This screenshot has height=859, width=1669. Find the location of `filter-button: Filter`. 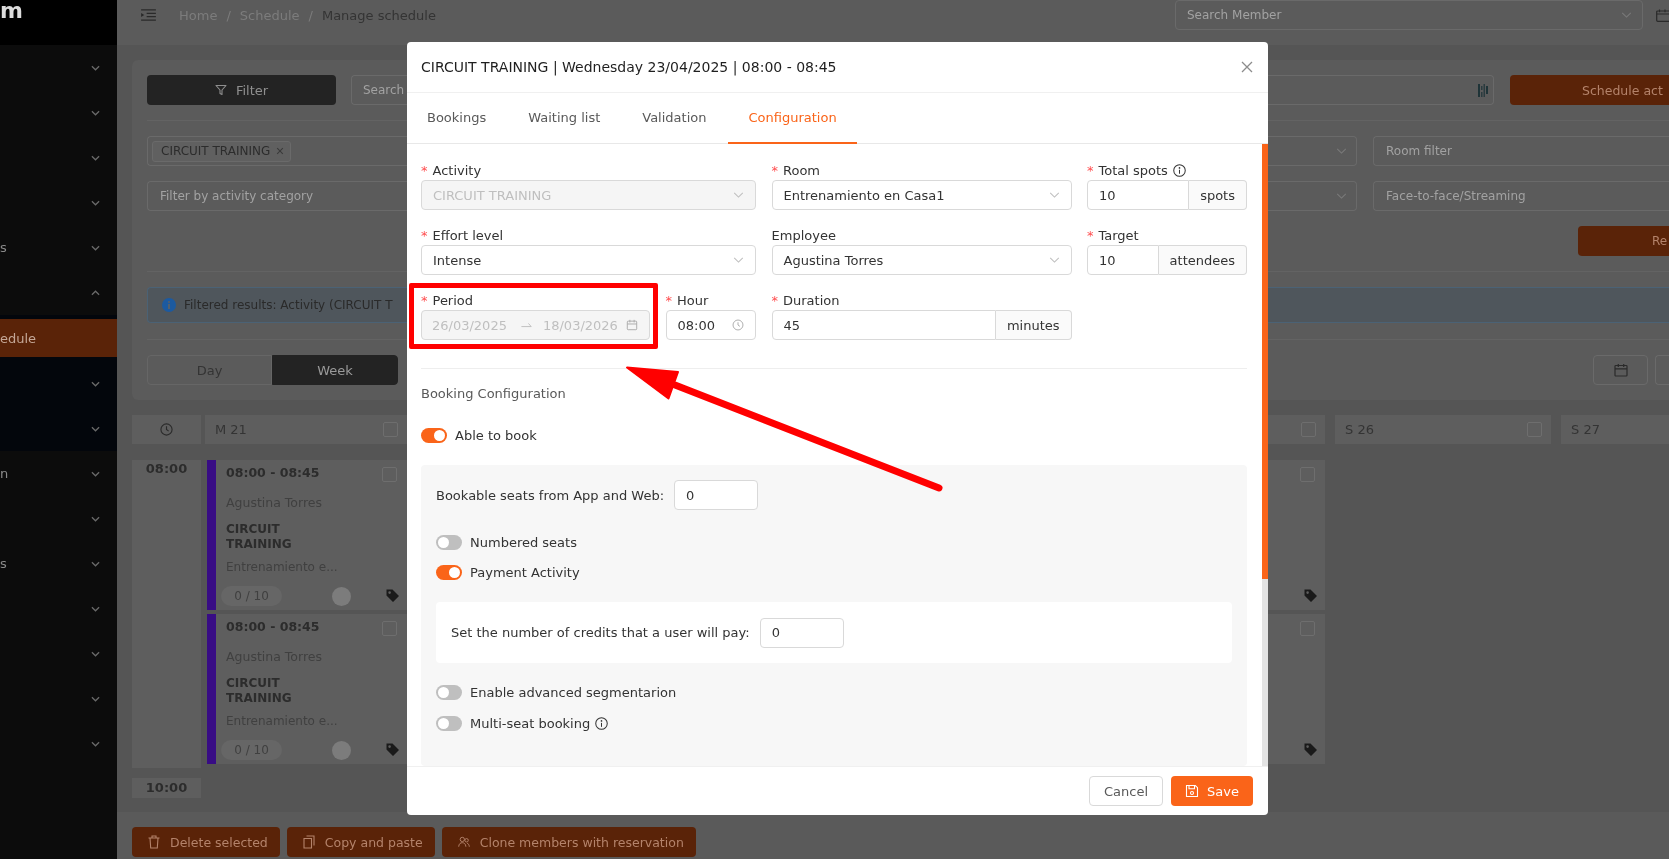

filter-button: Filter is located at coordinates (241, 90).